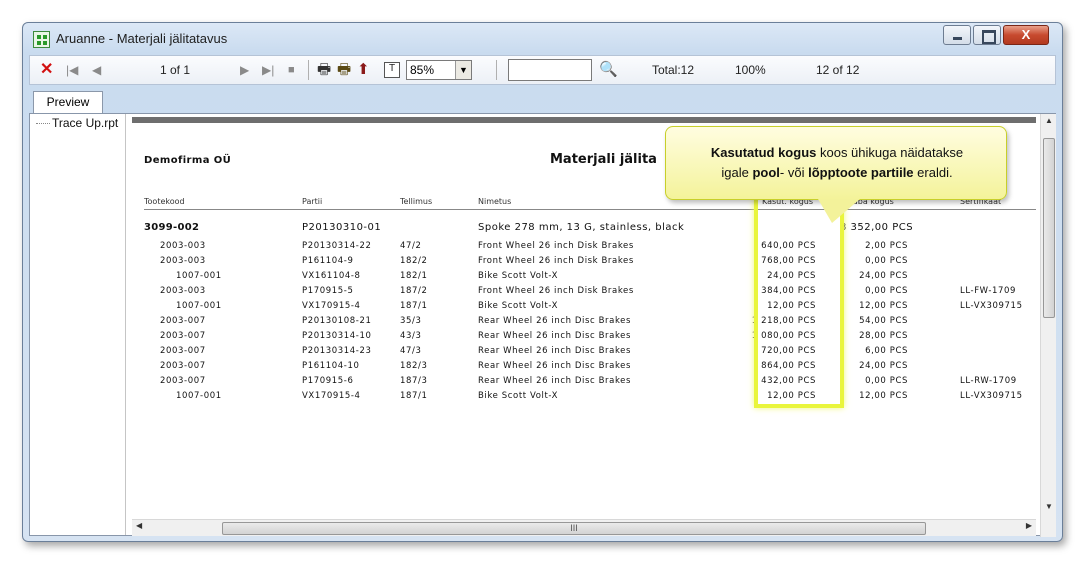 The image size is (1085, 564). I want to click on tree-item-report: Trace Up.rpt, so click(77, 123).